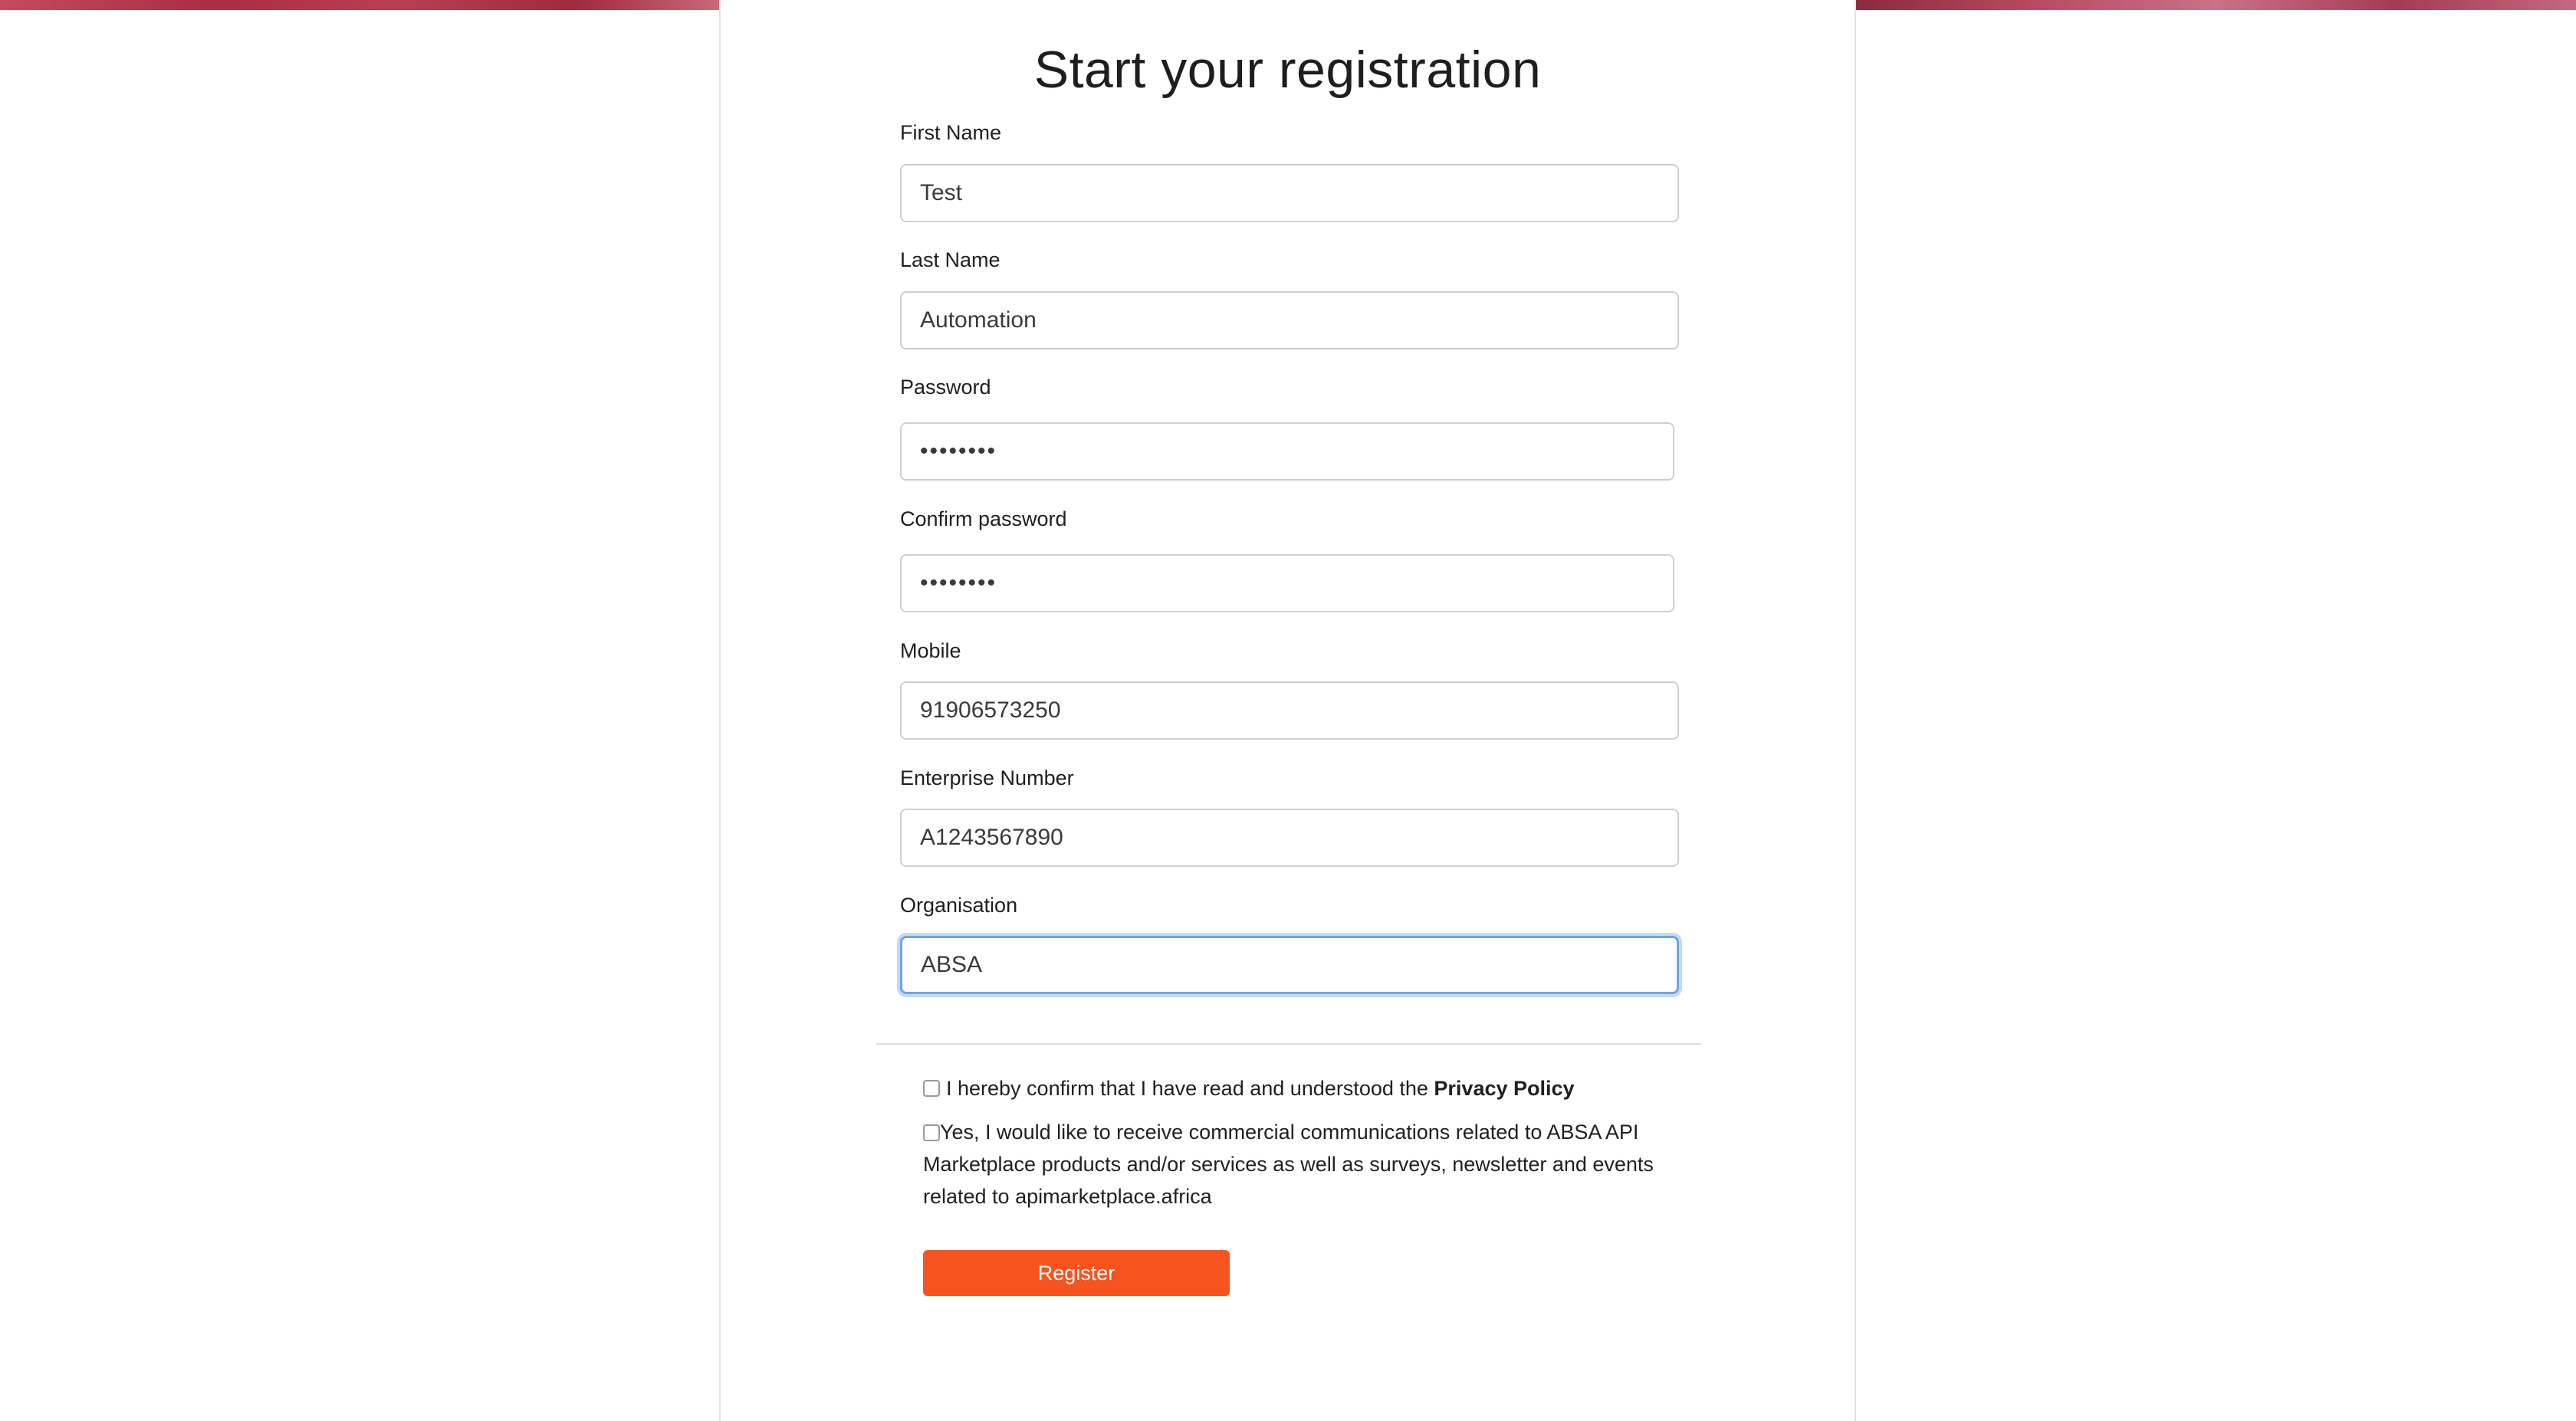  What do you see at coordinates (946, 387) in the screenshot?
I see `password-label: Password` at bounding box center [946, 387].